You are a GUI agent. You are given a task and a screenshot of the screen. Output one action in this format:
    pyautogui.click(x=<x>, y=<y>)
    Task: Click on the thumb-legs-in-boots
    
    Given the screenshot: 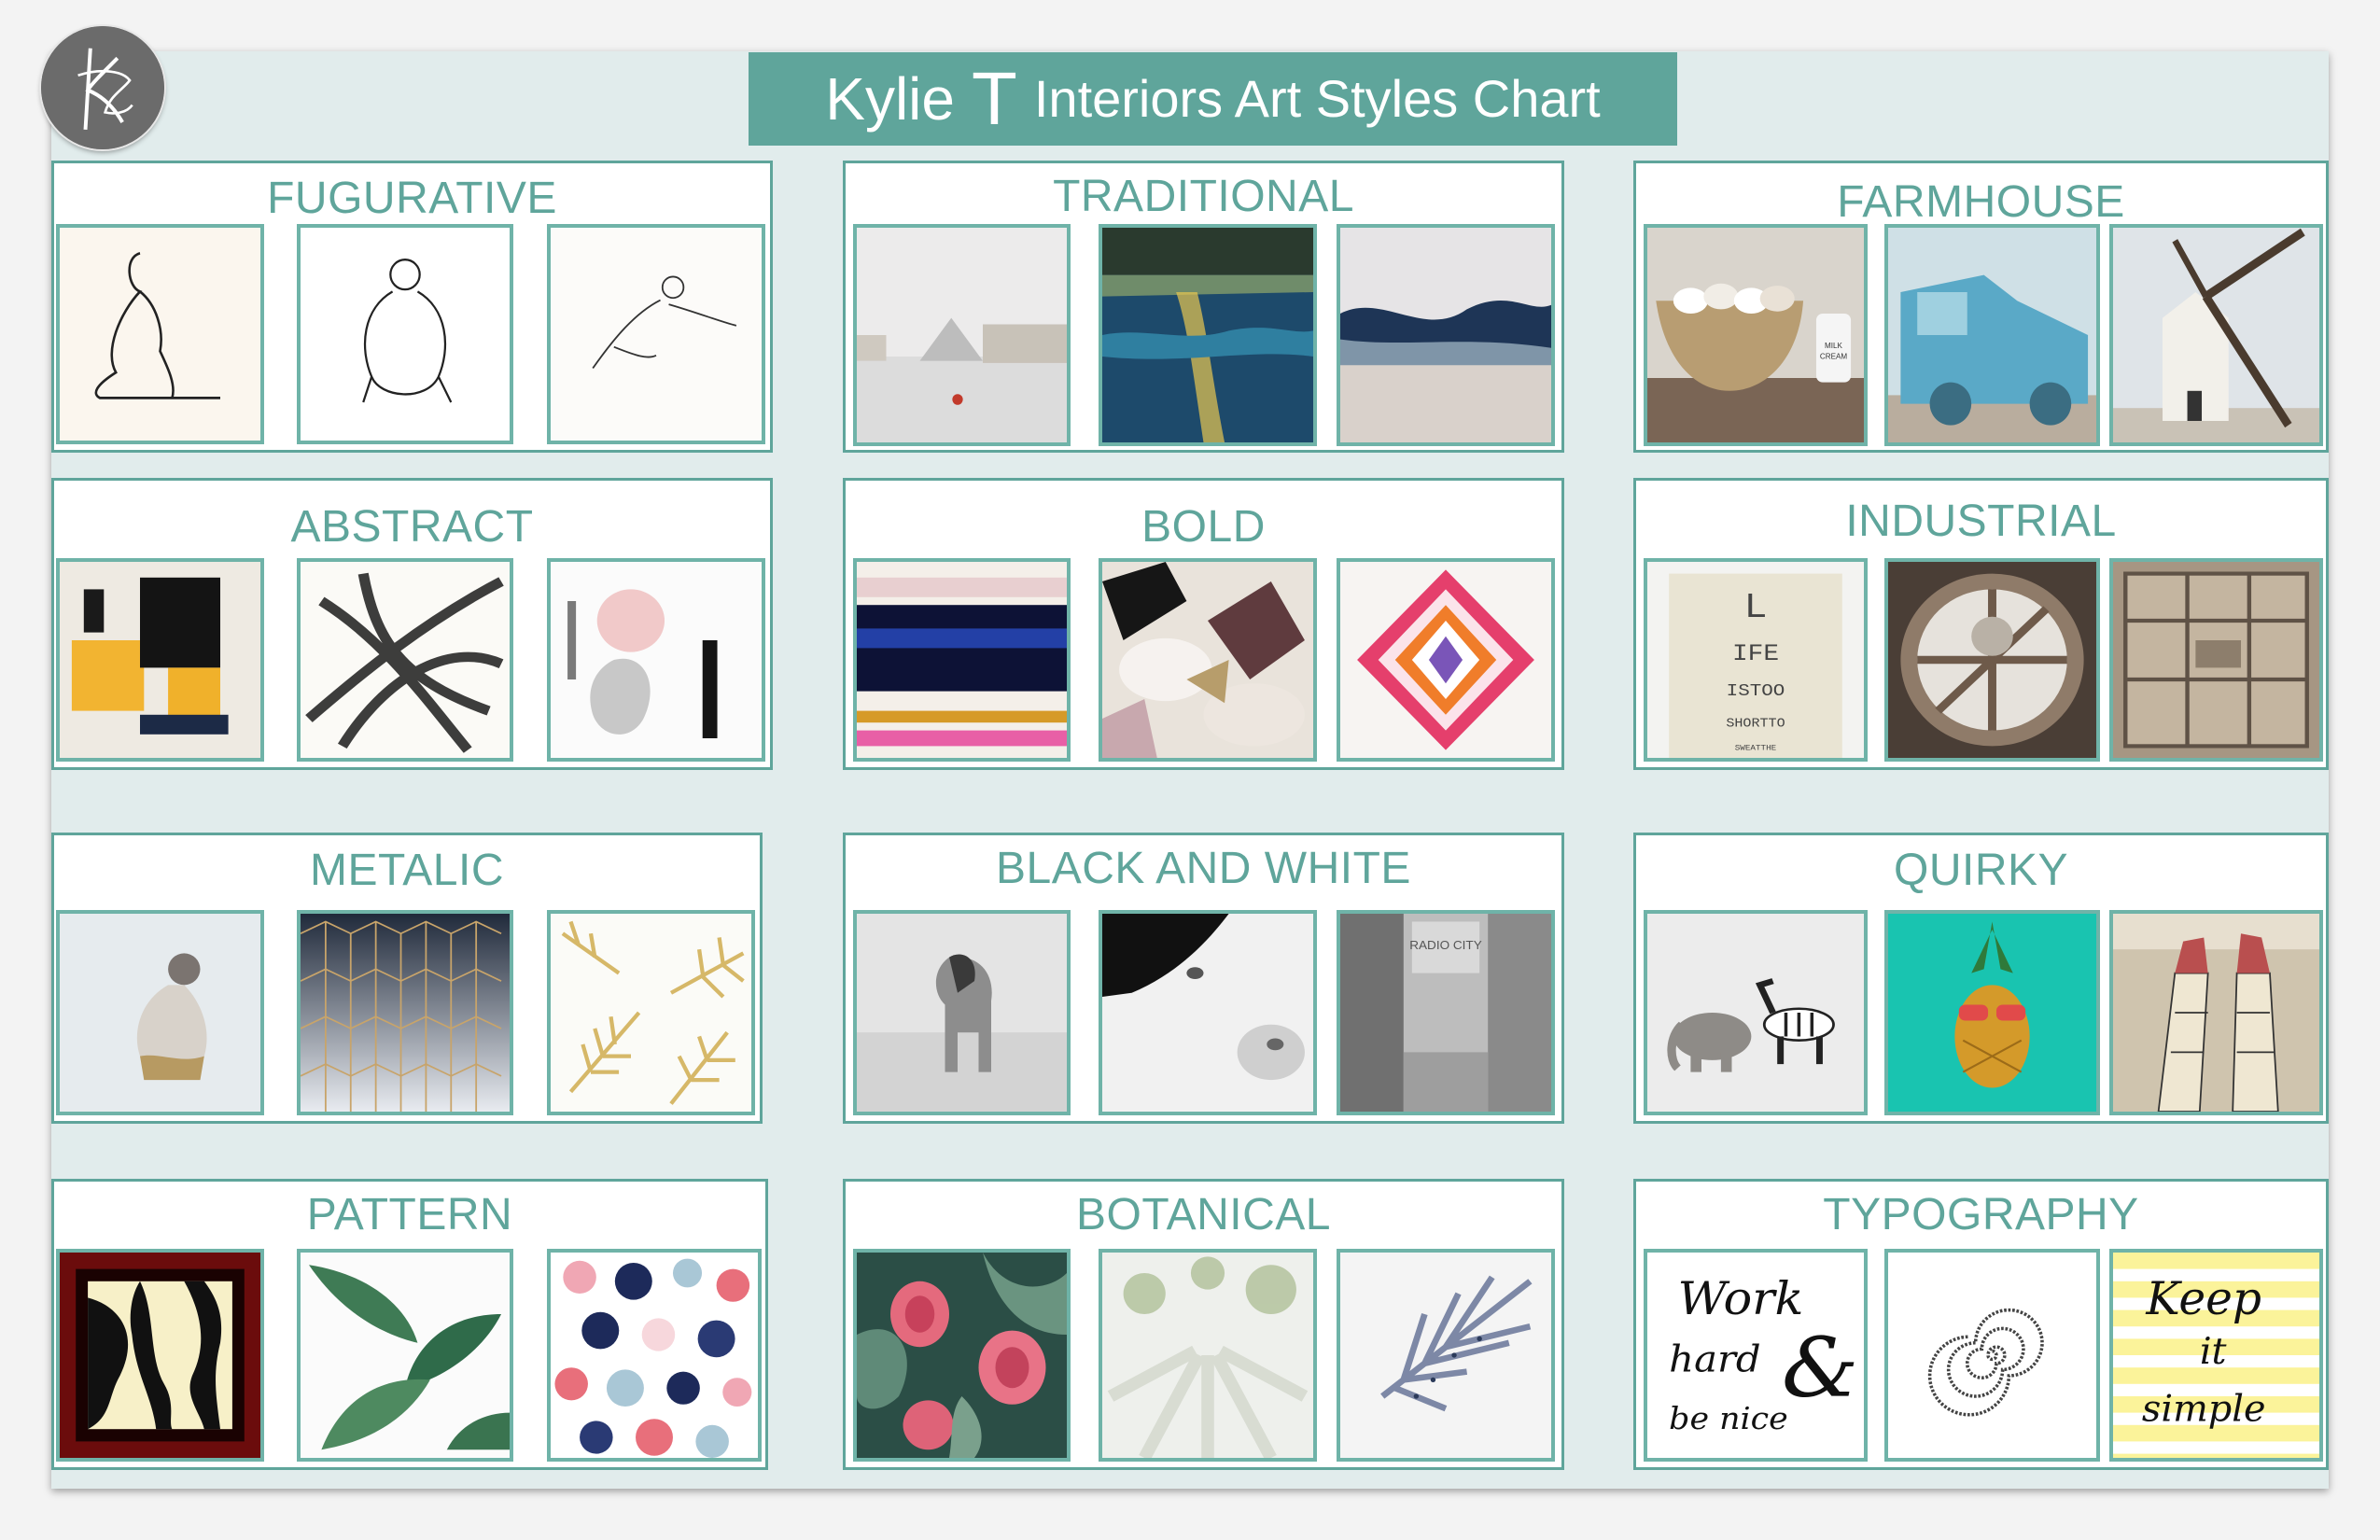 What is the action you would take?
    pyautogui.click(x=2216, y=1012)
    